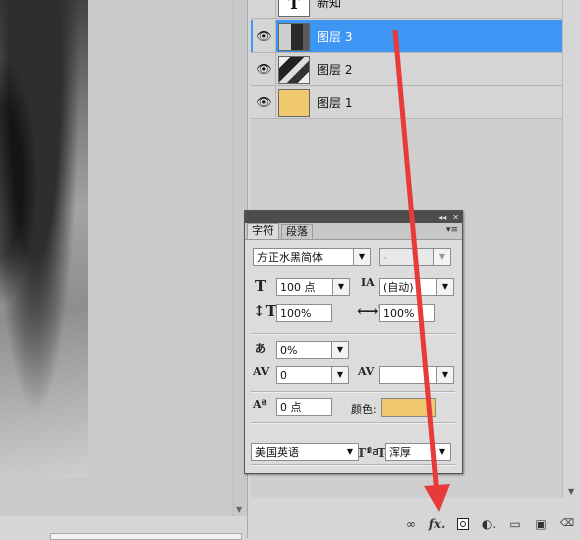  I want to click on layers-scrollbar: ▼, so click(571, 249).